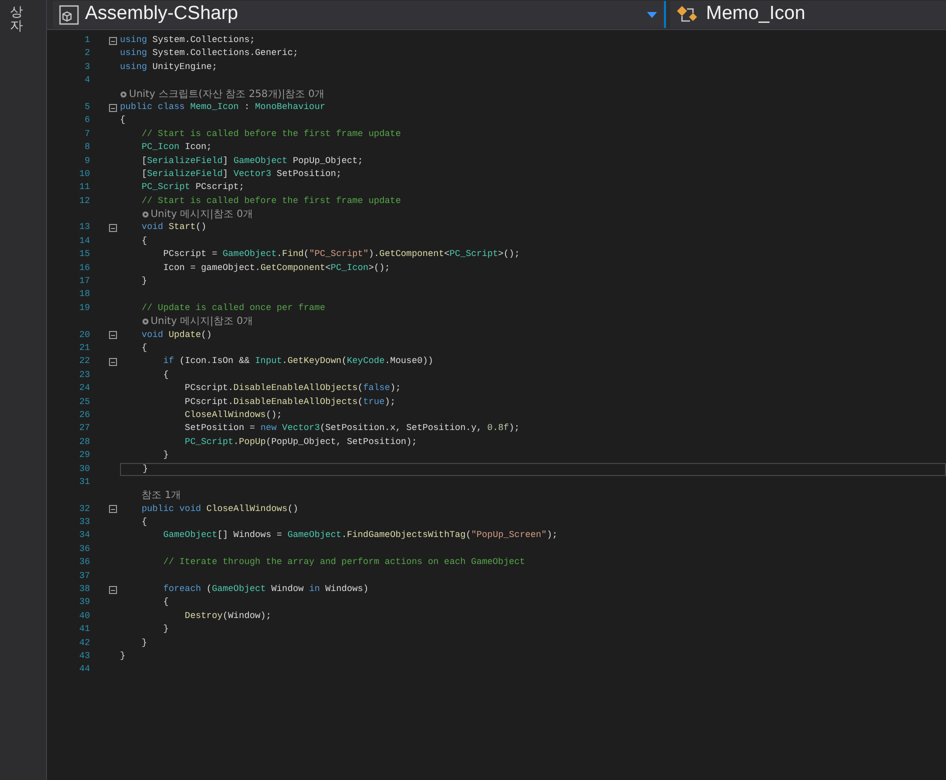 The height and width of the screenshot is (780, 946). Describe the element at coordinates (87, 147) in the screenshot. I see `line-number: 8` at that location.